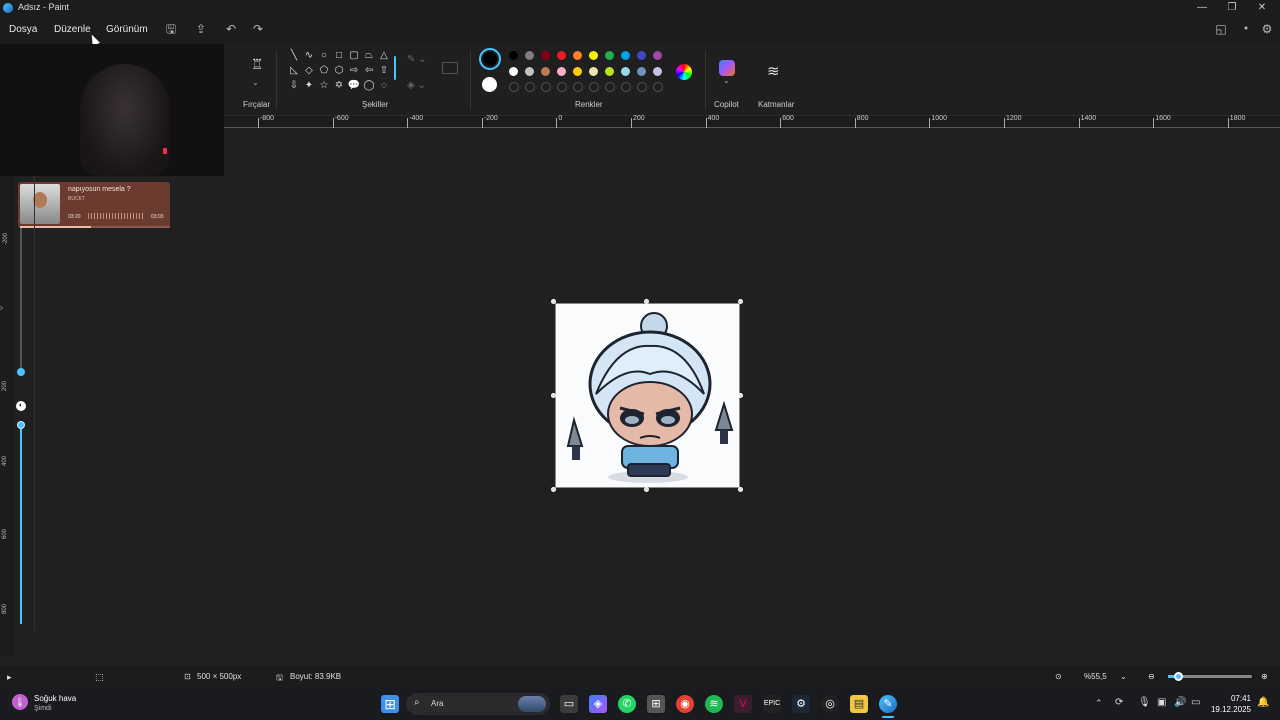 The height and width of the screenshot is (720, 1280). Describe the element at coordinates (127, 29) in the screenshot. I see `menu-view: Görünüm` at that location.